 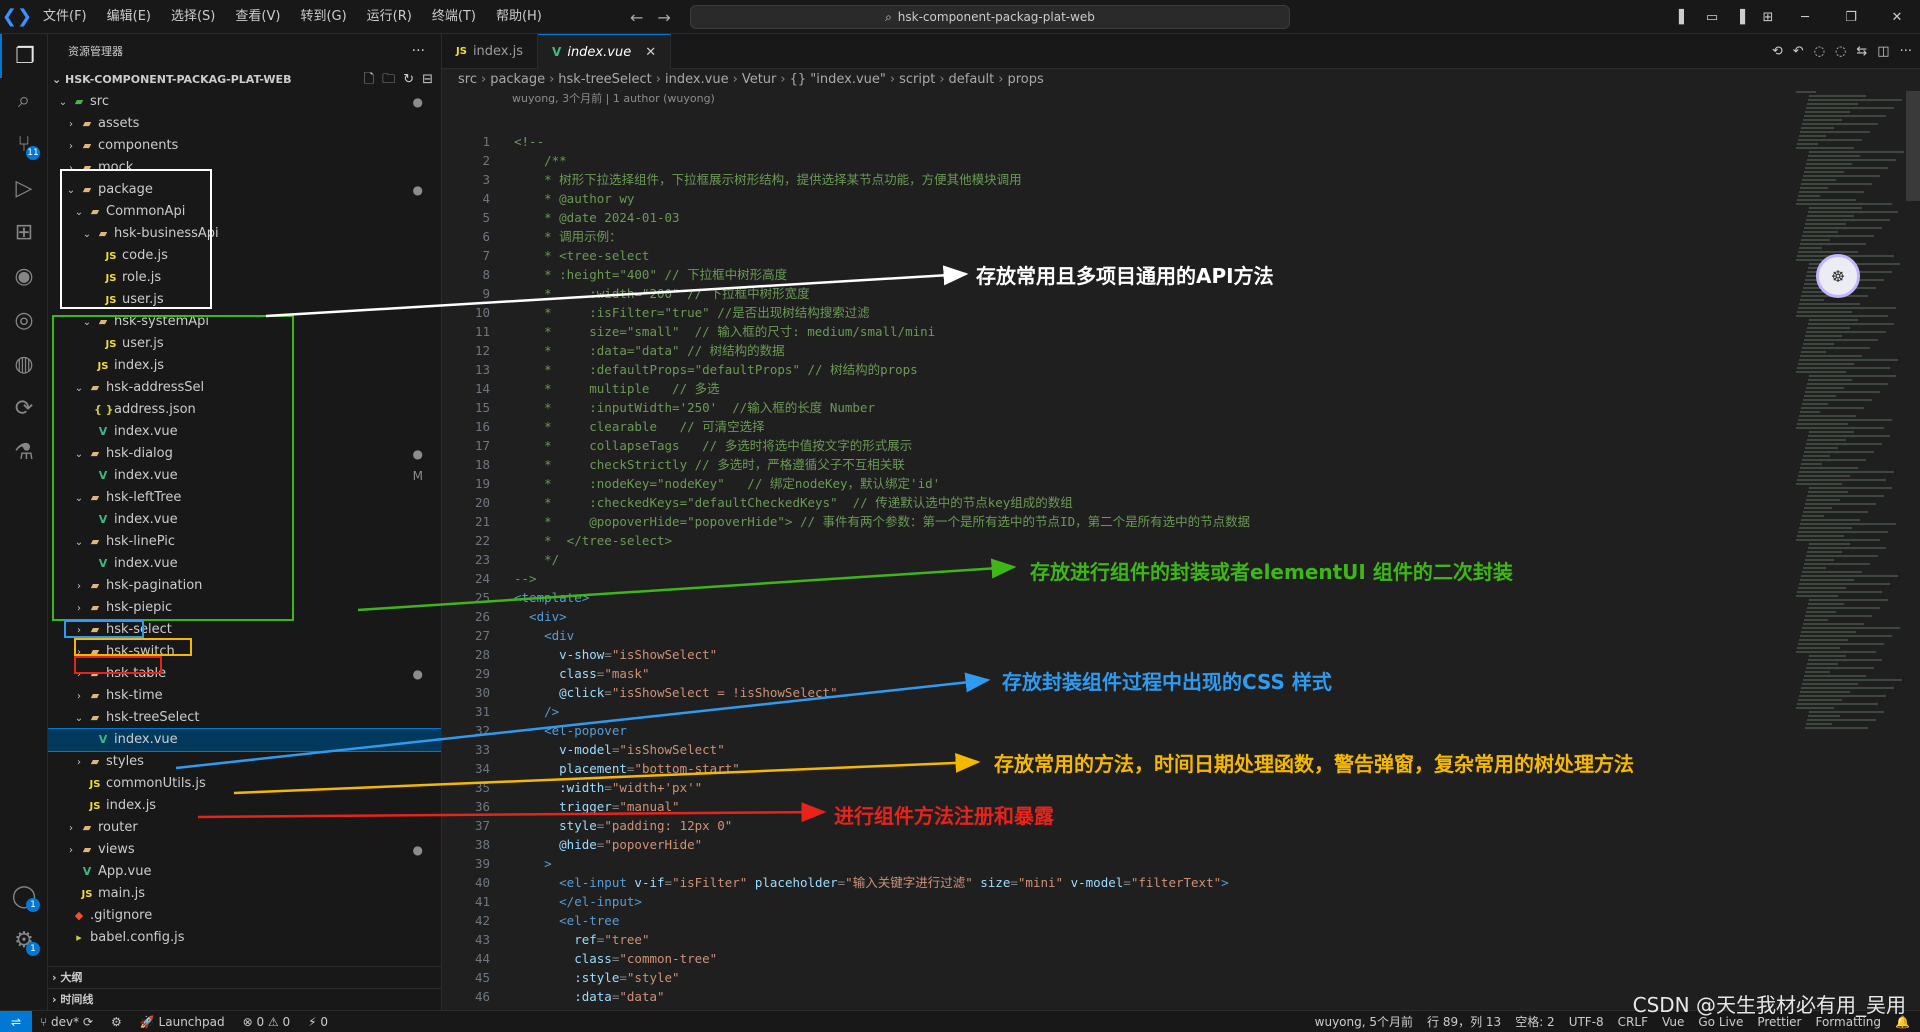 I want to click on menu-edit: 编辑(E), so click(x=129, y=17).